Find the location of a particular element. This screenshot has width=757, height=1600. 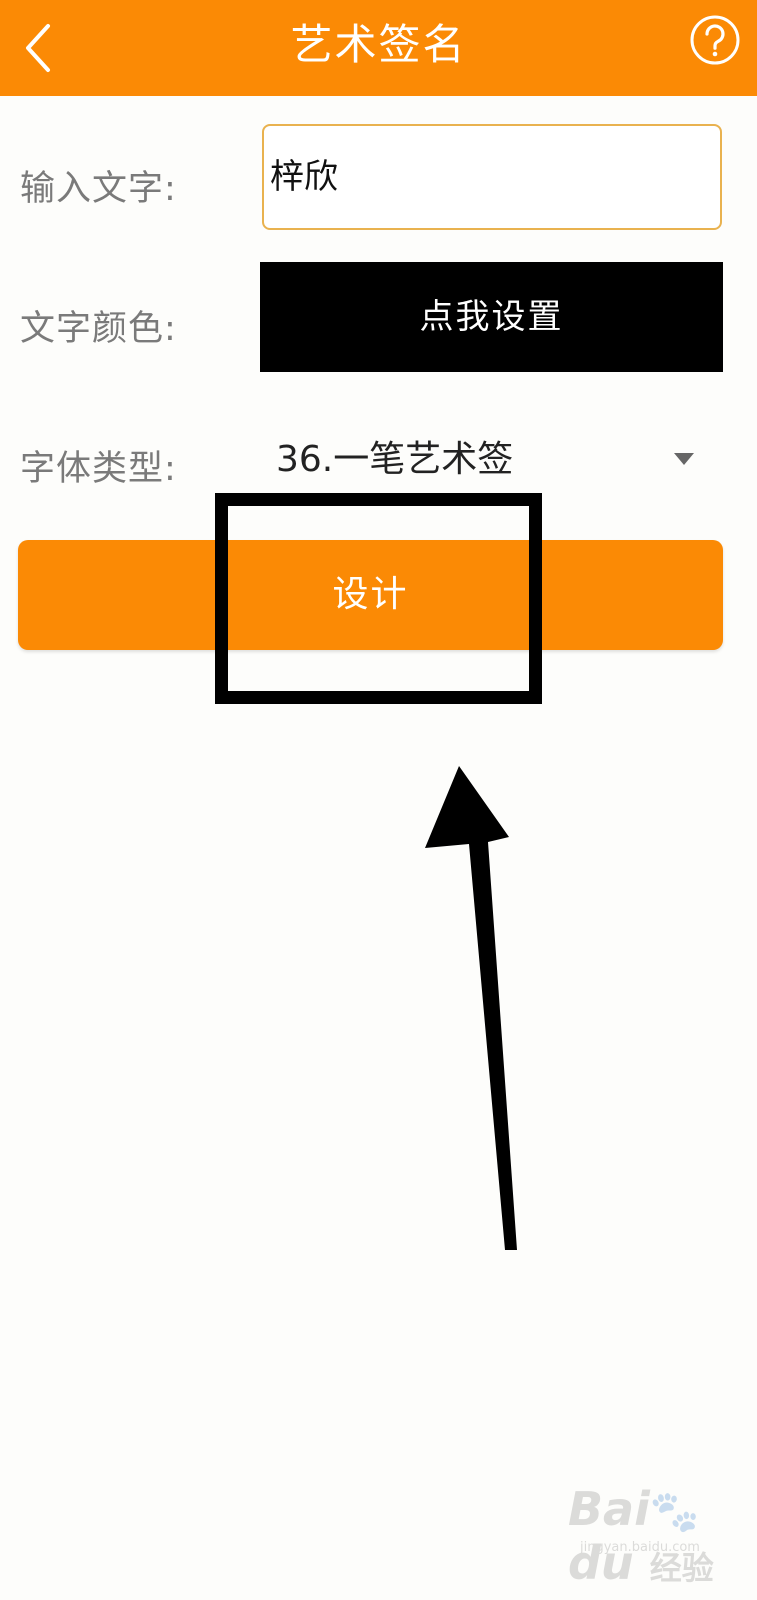

pointer-arrow-icon is located at coordinates (471, 1008).